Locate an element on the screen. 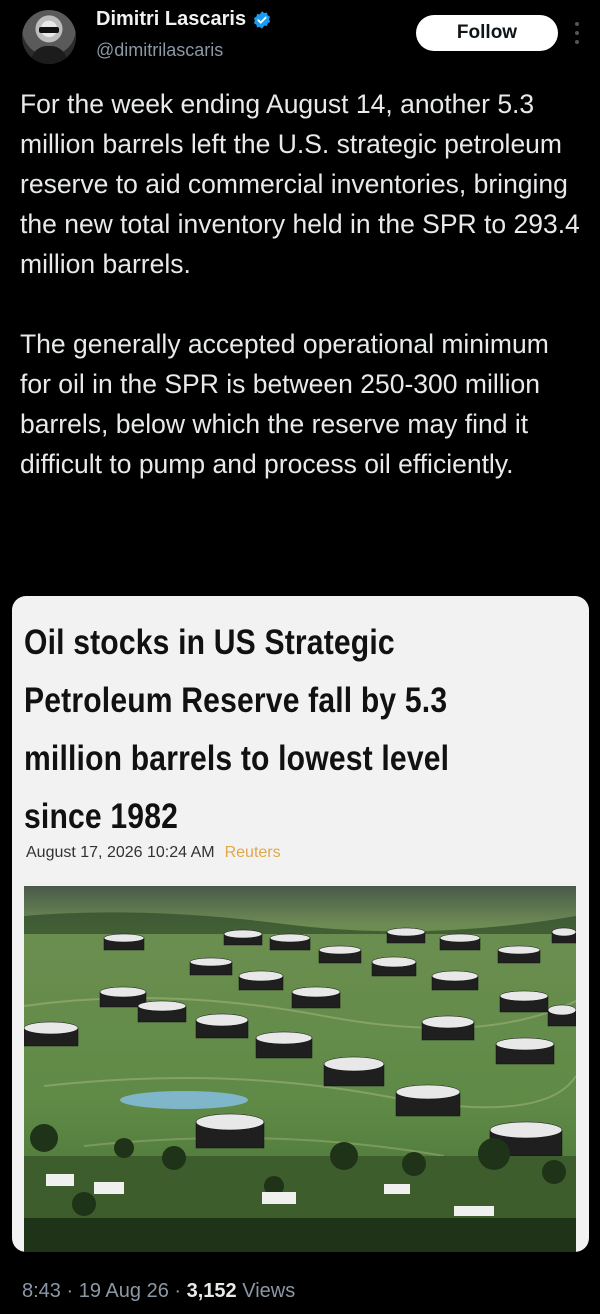  article-meta: August 17, 2026 10:24 AM Reuters is located at coordinates (153, 853).